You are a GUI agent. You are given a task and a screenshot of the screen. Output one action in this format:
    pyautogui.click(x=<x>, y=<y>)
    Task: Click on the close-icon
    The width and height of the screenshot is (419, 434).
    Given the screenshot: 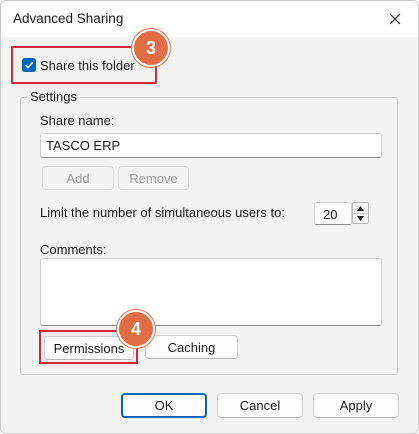 What is the action you would take?
    pyautogui.click(x=395, y=19)
    